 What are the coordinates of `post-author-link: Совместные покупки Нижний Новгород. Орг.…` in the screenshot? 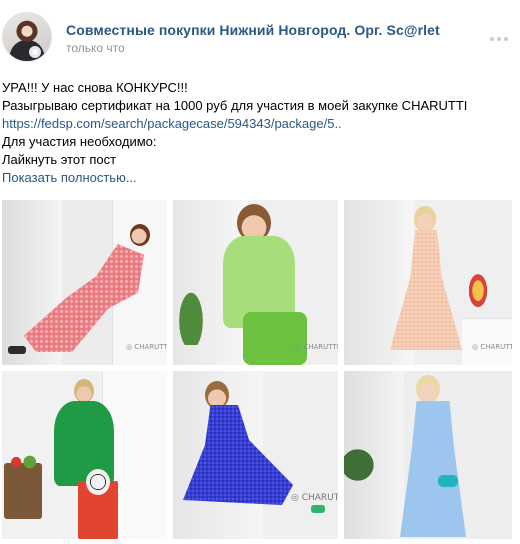 It's located at (253, 30).